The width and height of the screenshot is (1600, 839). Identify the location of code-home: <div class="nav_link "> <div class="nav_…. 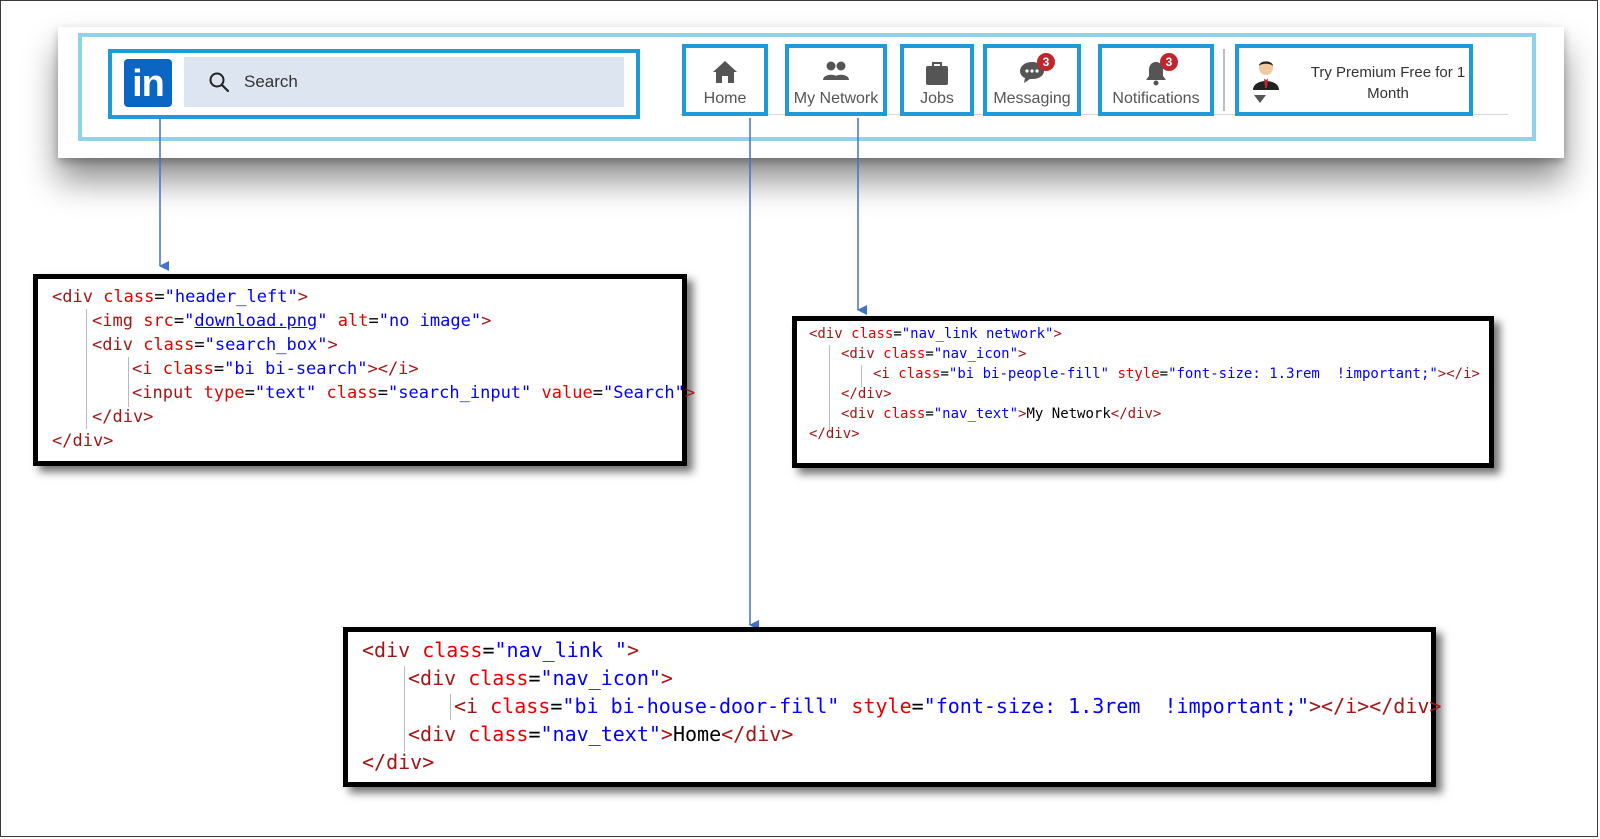
(892, 707).